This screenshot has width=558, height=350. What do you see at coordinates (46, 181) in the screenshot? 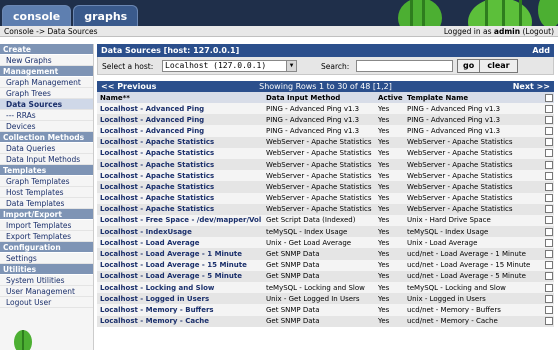
I see `sidebar-item-graph-templates: Graph Templates` at bounding box center [46, 181].